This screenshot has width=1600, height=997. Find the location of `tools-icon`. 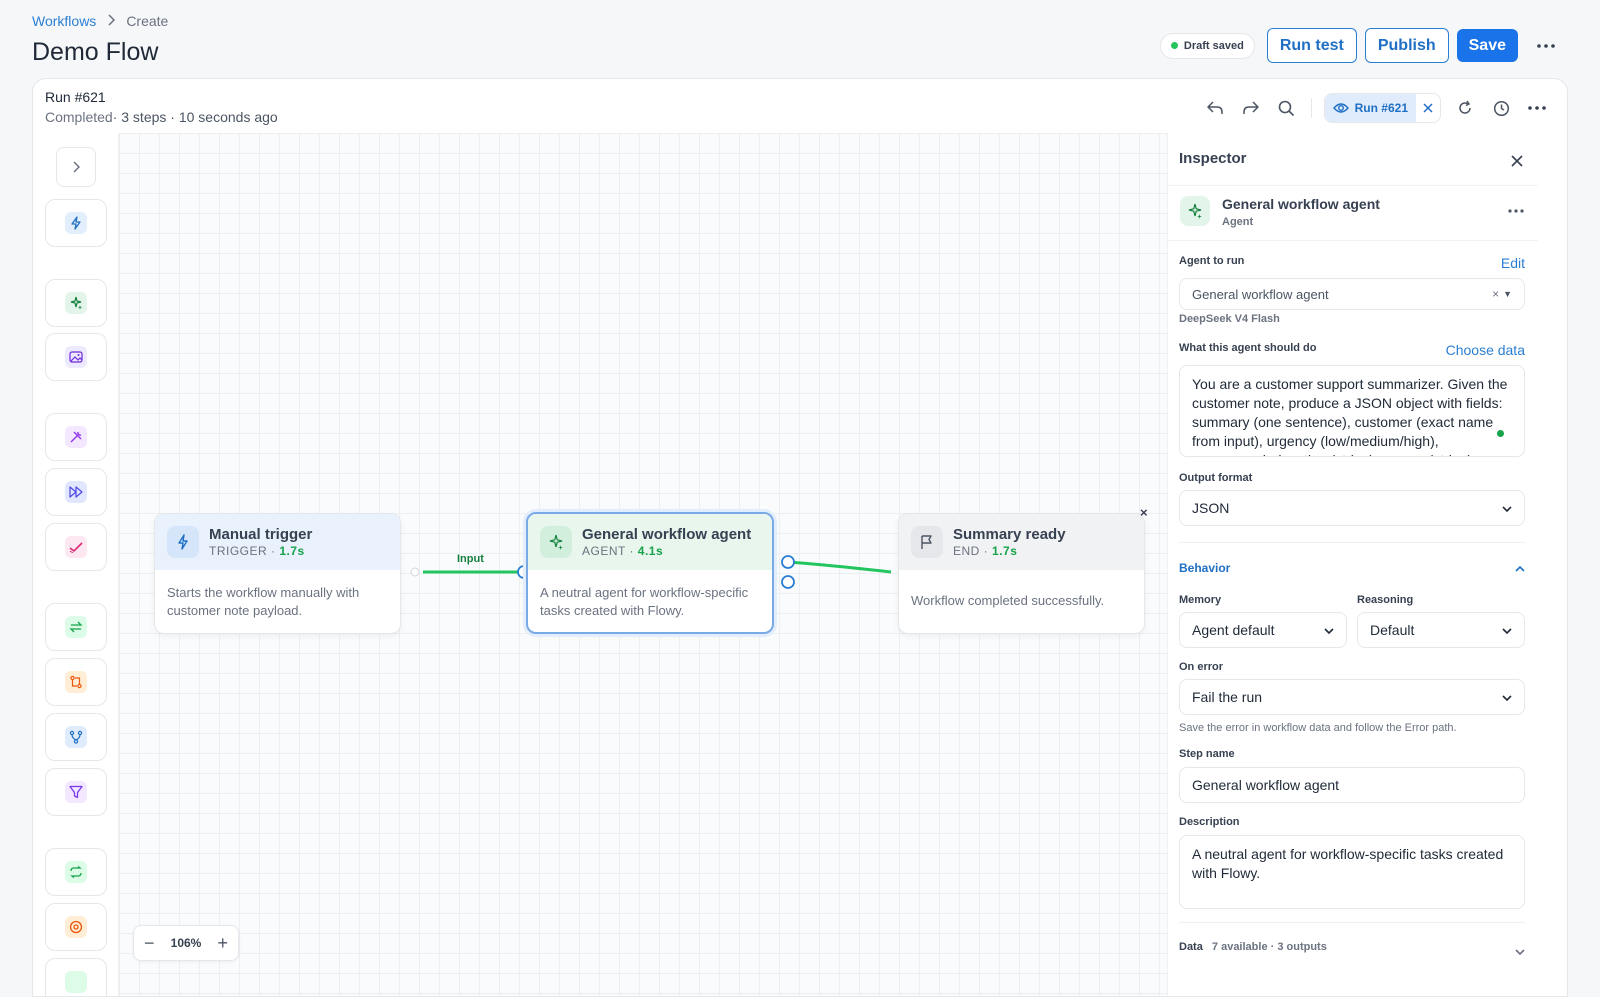

tools-icon is located at coordinates (76, 437).